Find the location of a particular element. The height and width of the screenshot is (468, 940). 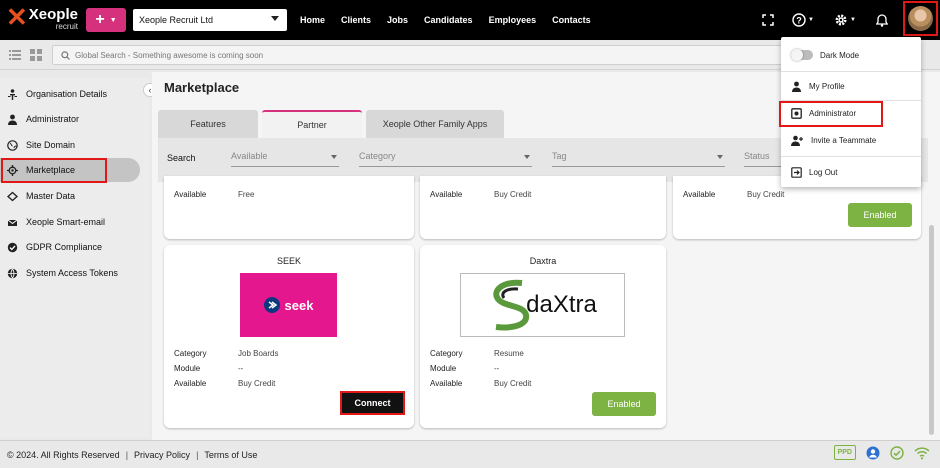

globe-check-icon is located at coordinates (12, 247).